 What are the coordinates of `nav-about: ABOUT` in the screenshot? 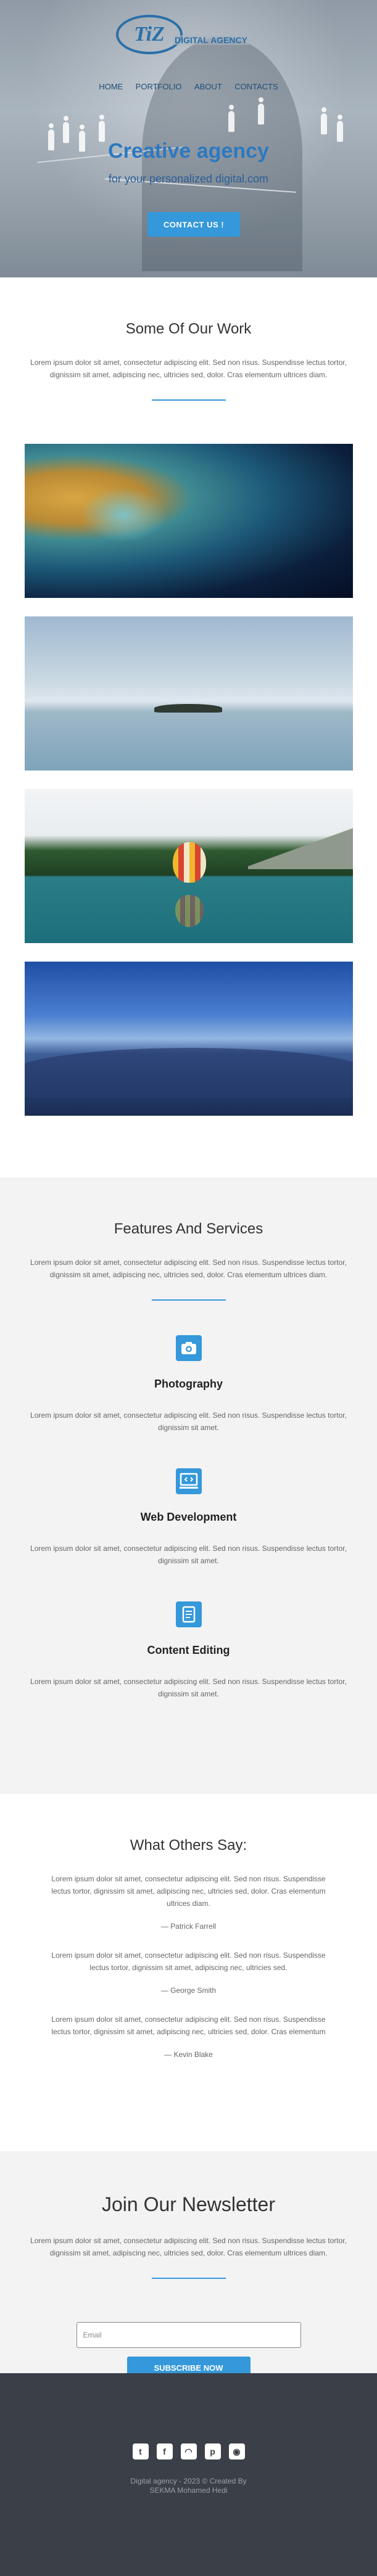 It's located at (208, 86).